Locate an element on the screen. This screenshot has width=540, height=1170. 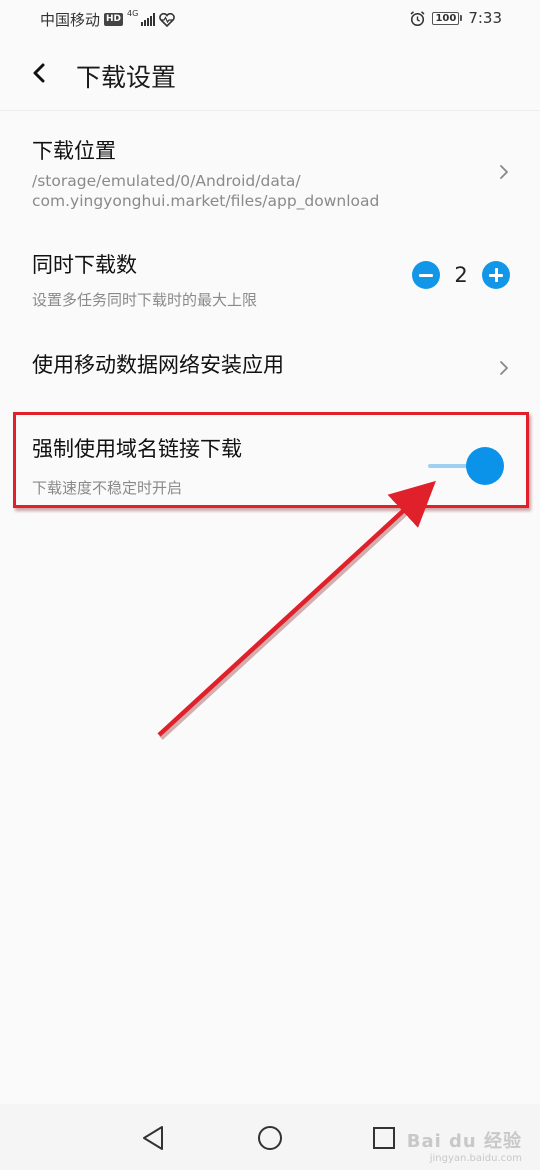
status-right: 100 7:33 is located at coordinates (455, 18).